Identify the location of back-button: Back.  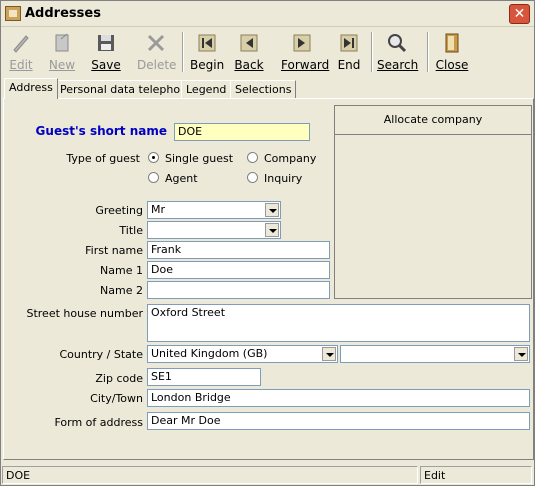
(249, 52).